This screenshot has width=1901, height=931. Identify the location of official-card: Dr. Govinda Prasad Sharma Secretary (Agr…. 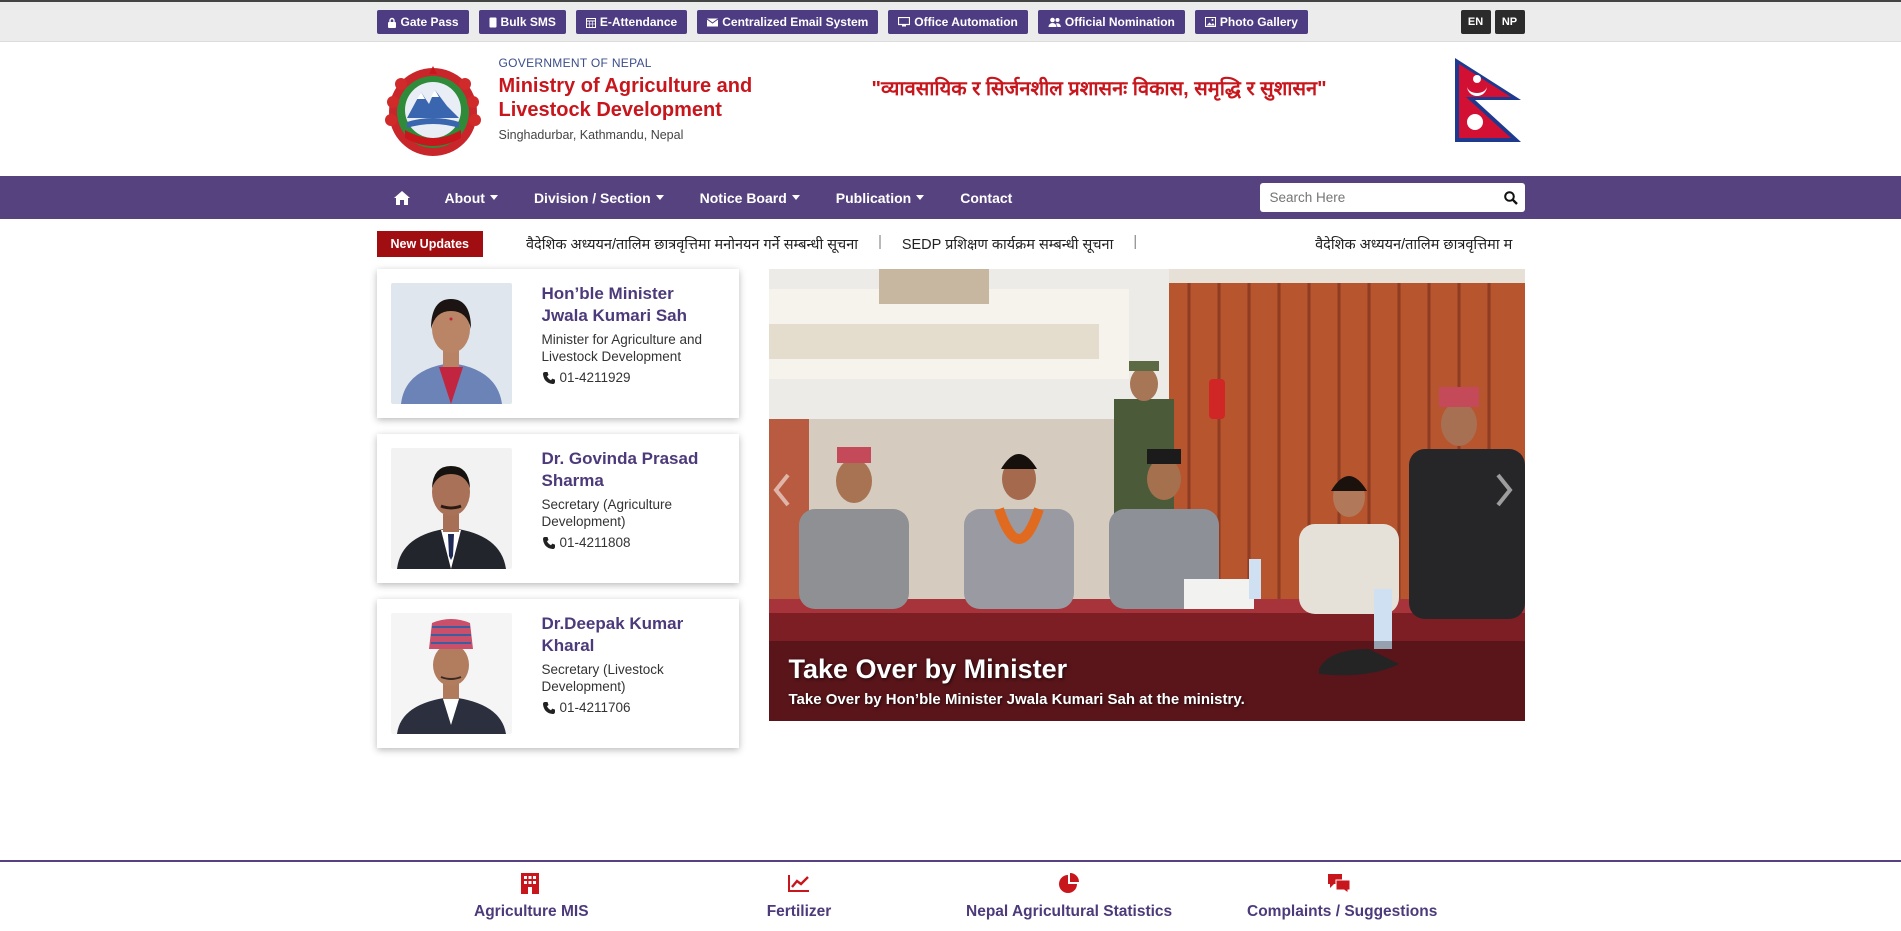
(557, 508).